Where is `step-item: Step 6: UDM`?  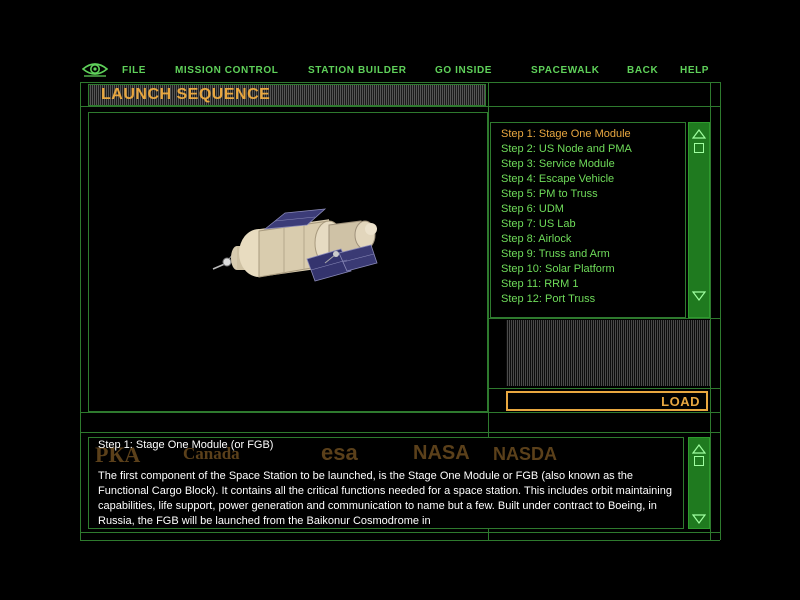
step-item: Step 6: UDM is located at coordinates (593, 209).